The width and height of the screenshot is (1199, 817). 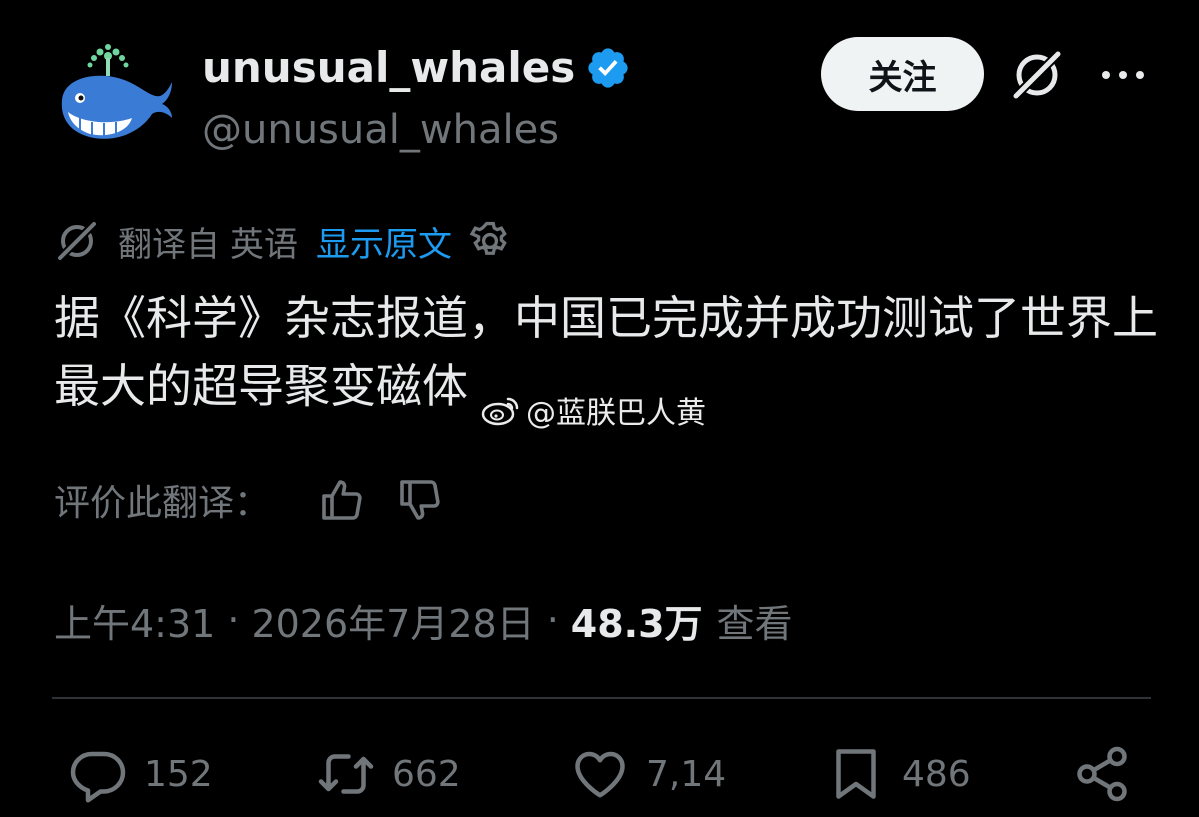 I want to click on translated-from-label: 翻译自, so click(x=169, y=244).